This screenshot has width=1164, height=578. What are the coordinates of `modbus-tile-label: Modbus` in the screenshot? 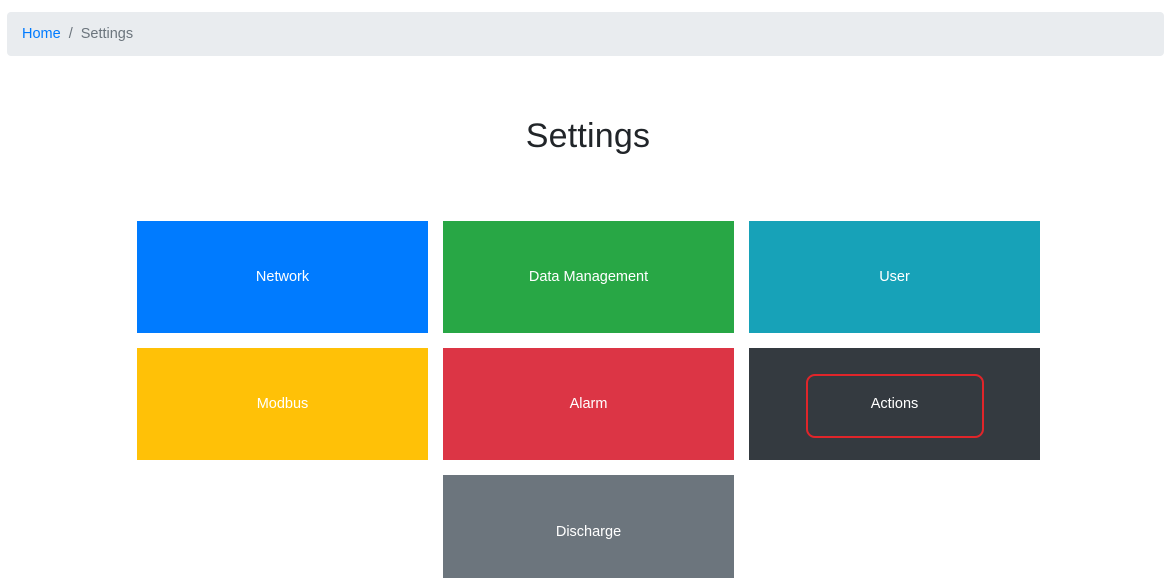 It's located at (282, 404).